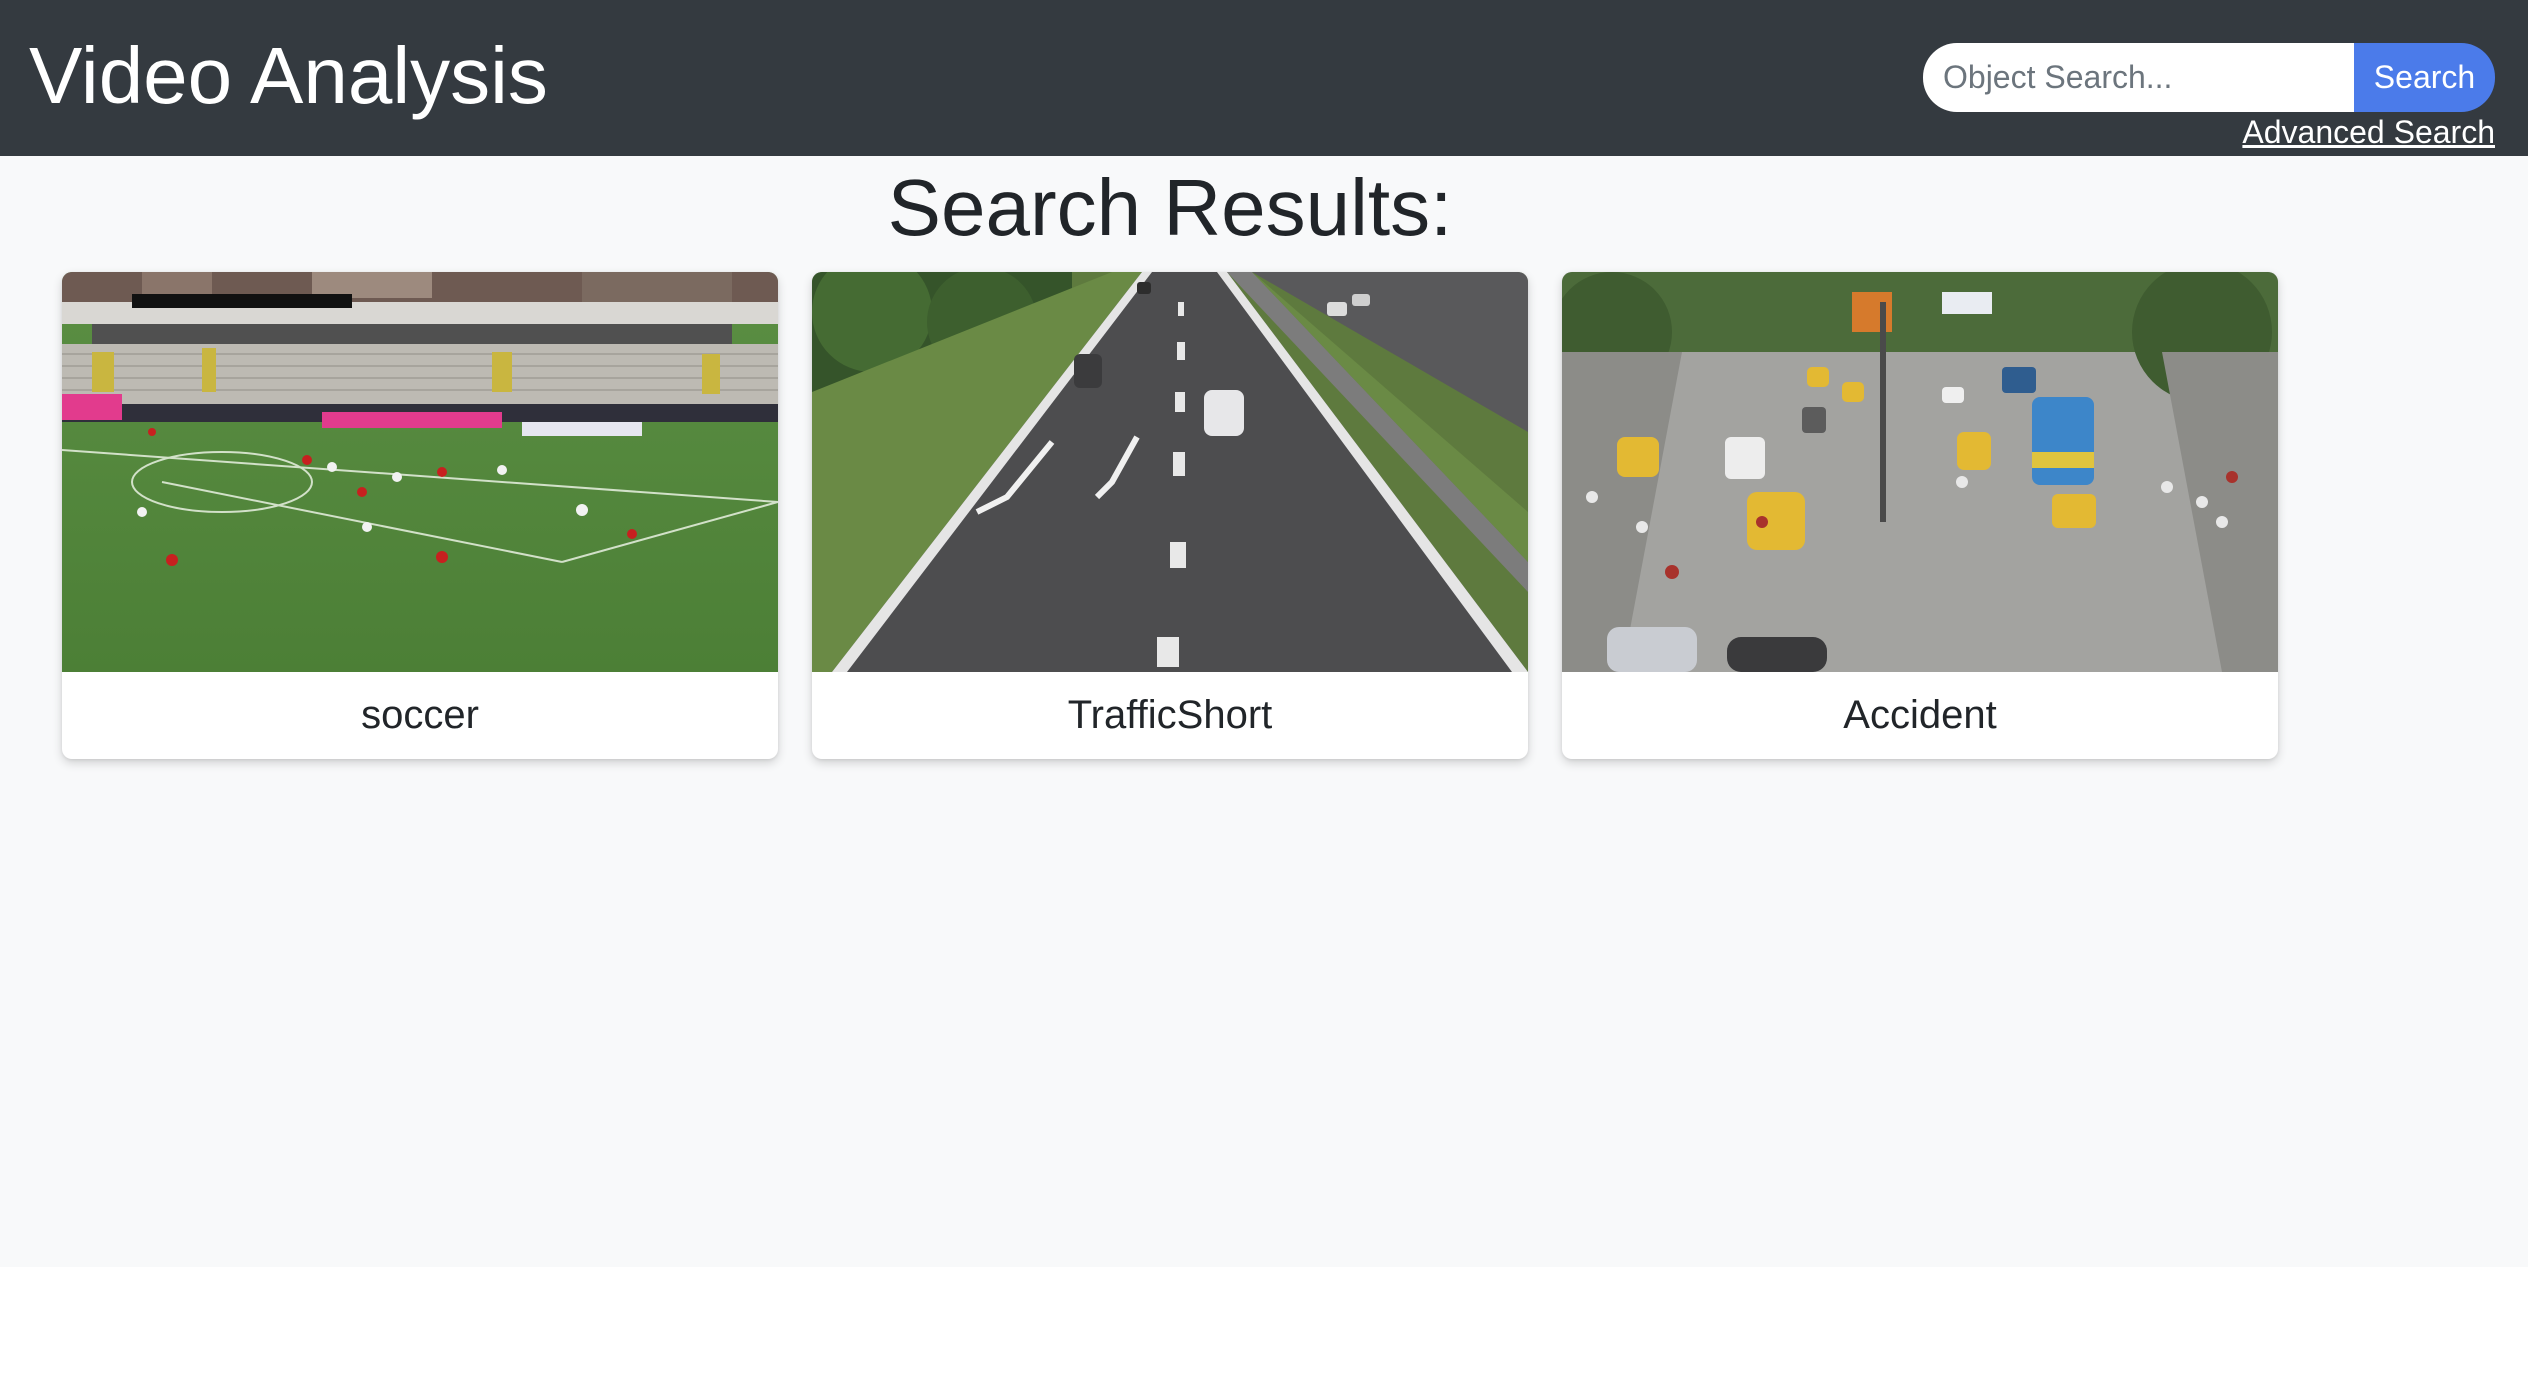 The width and height of the screenshot is (2528, 1400). I want to click on search-button: Search, so click(2424, 77).